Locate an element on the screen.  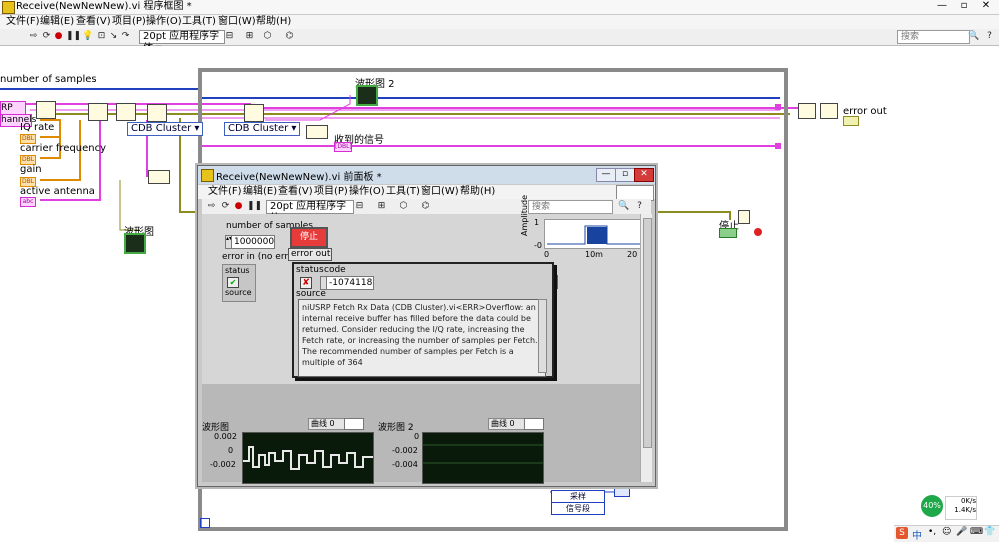
fp-resize-icon: ⬡ is located at coordinates (403, 206).